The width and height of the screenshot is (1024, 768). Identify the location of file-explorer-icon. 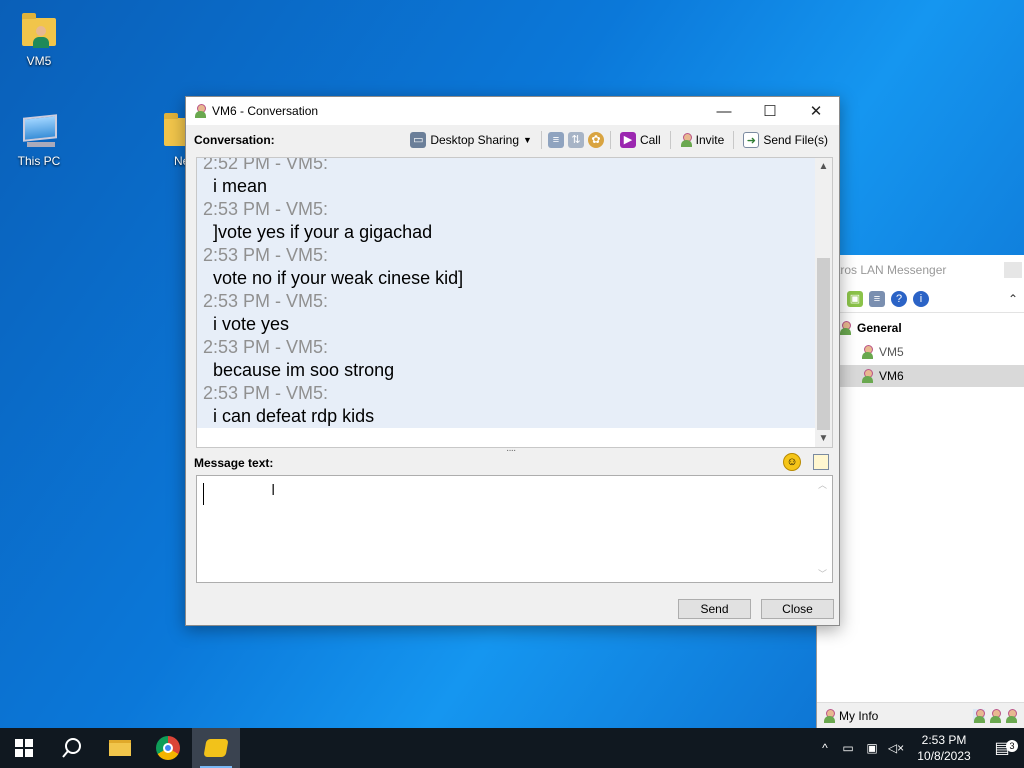
(120, 748).